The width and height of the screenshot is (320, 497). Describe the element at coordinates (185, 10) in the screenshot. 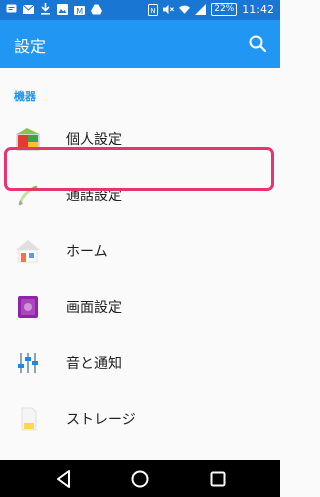

I see `wifi-icon` at that location.